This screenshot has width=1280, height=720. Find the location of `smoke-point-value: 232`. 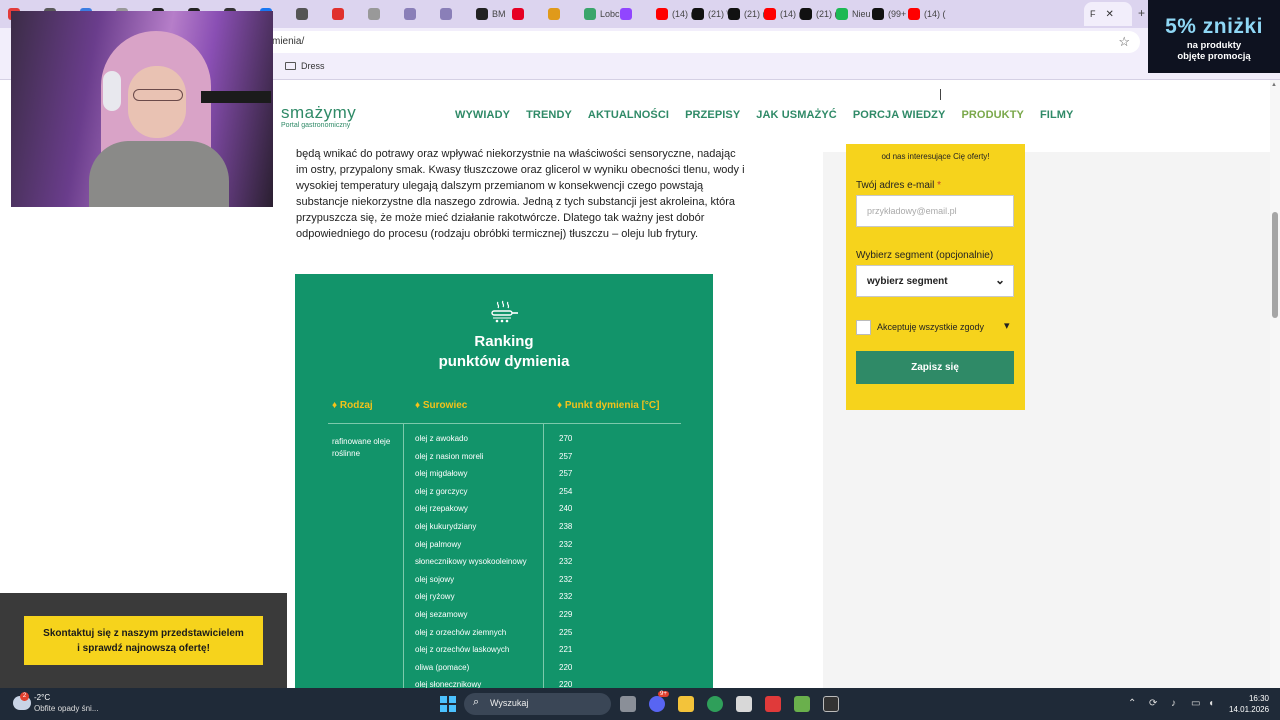

smoke-point-value: 232 is located at coordinates (566, 579).